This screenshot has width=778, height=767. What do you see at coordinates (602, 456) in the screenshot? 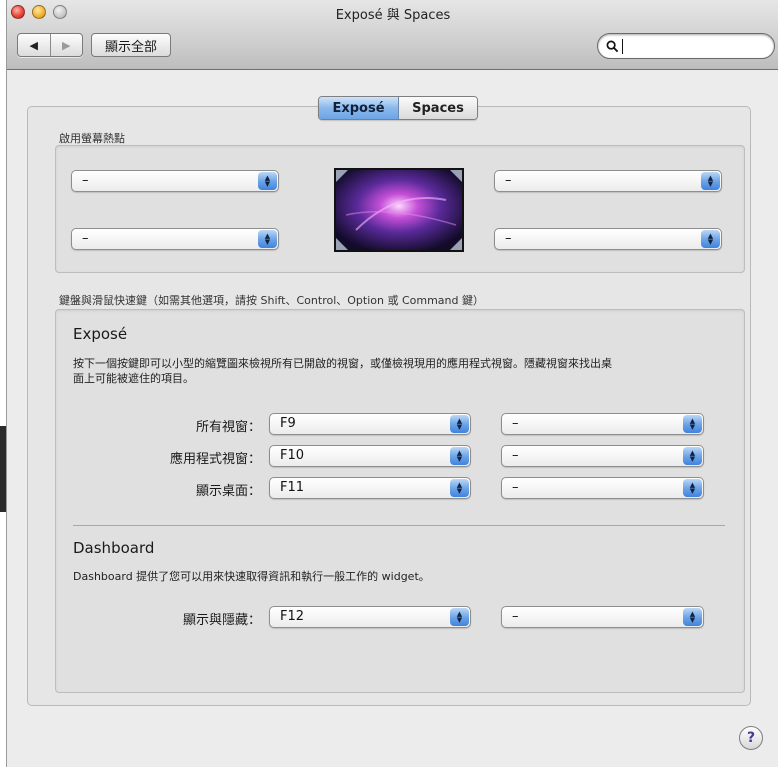
I see `application-windows-mouse-popup: – ▲ ▼` at bounding box center [602, 456].